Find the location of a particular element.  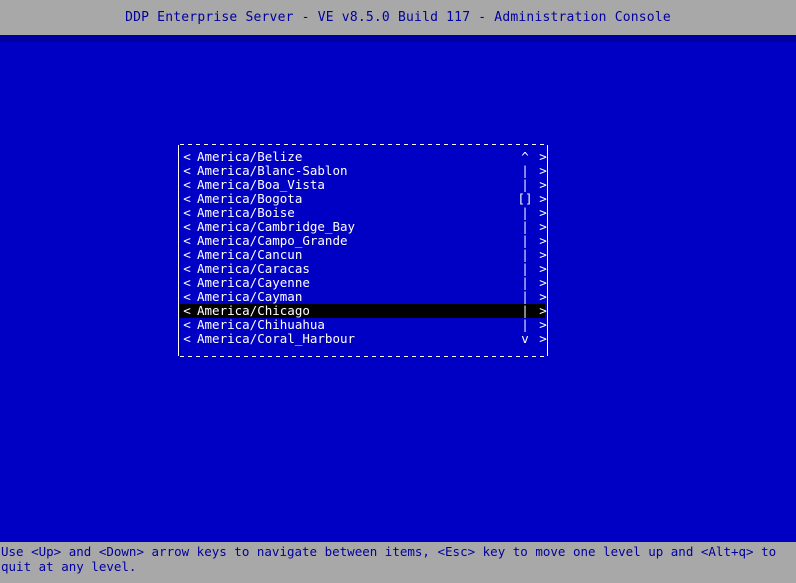

list-item: < America/Cambridge_Bay | > is located at coordinates (364, 226).